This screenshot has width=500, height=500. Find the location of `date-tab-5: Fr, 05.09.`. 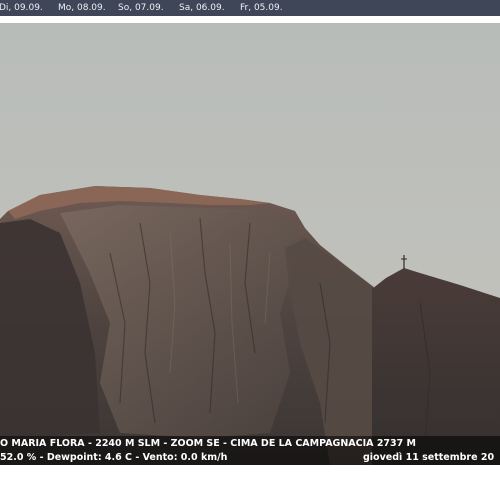

date-tab-5: Fr, 05.09. is located at coordinates (261, 8).